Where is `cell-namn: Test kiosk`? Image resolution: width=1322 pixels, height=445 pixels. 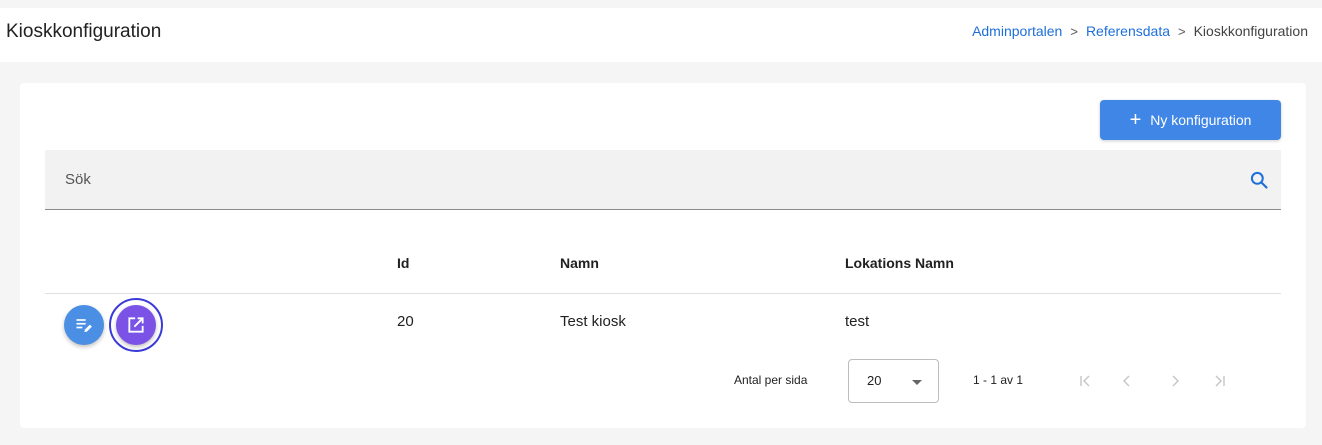 cell-namn: Test kiosk is located at coordinates (593, 321).